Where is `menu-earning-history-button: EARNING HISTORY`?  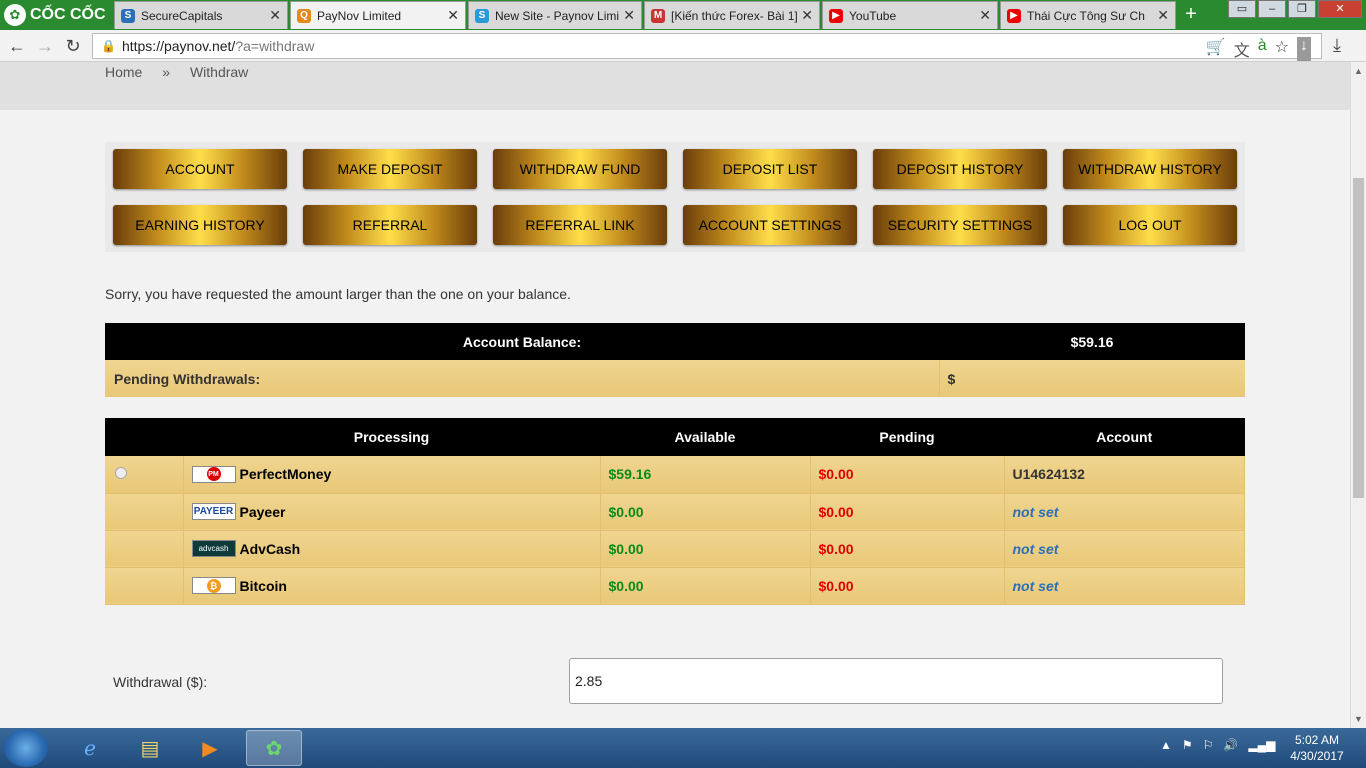
menu-earning-history-button: EARNING HISTORY is located at coordinates (200, 225).